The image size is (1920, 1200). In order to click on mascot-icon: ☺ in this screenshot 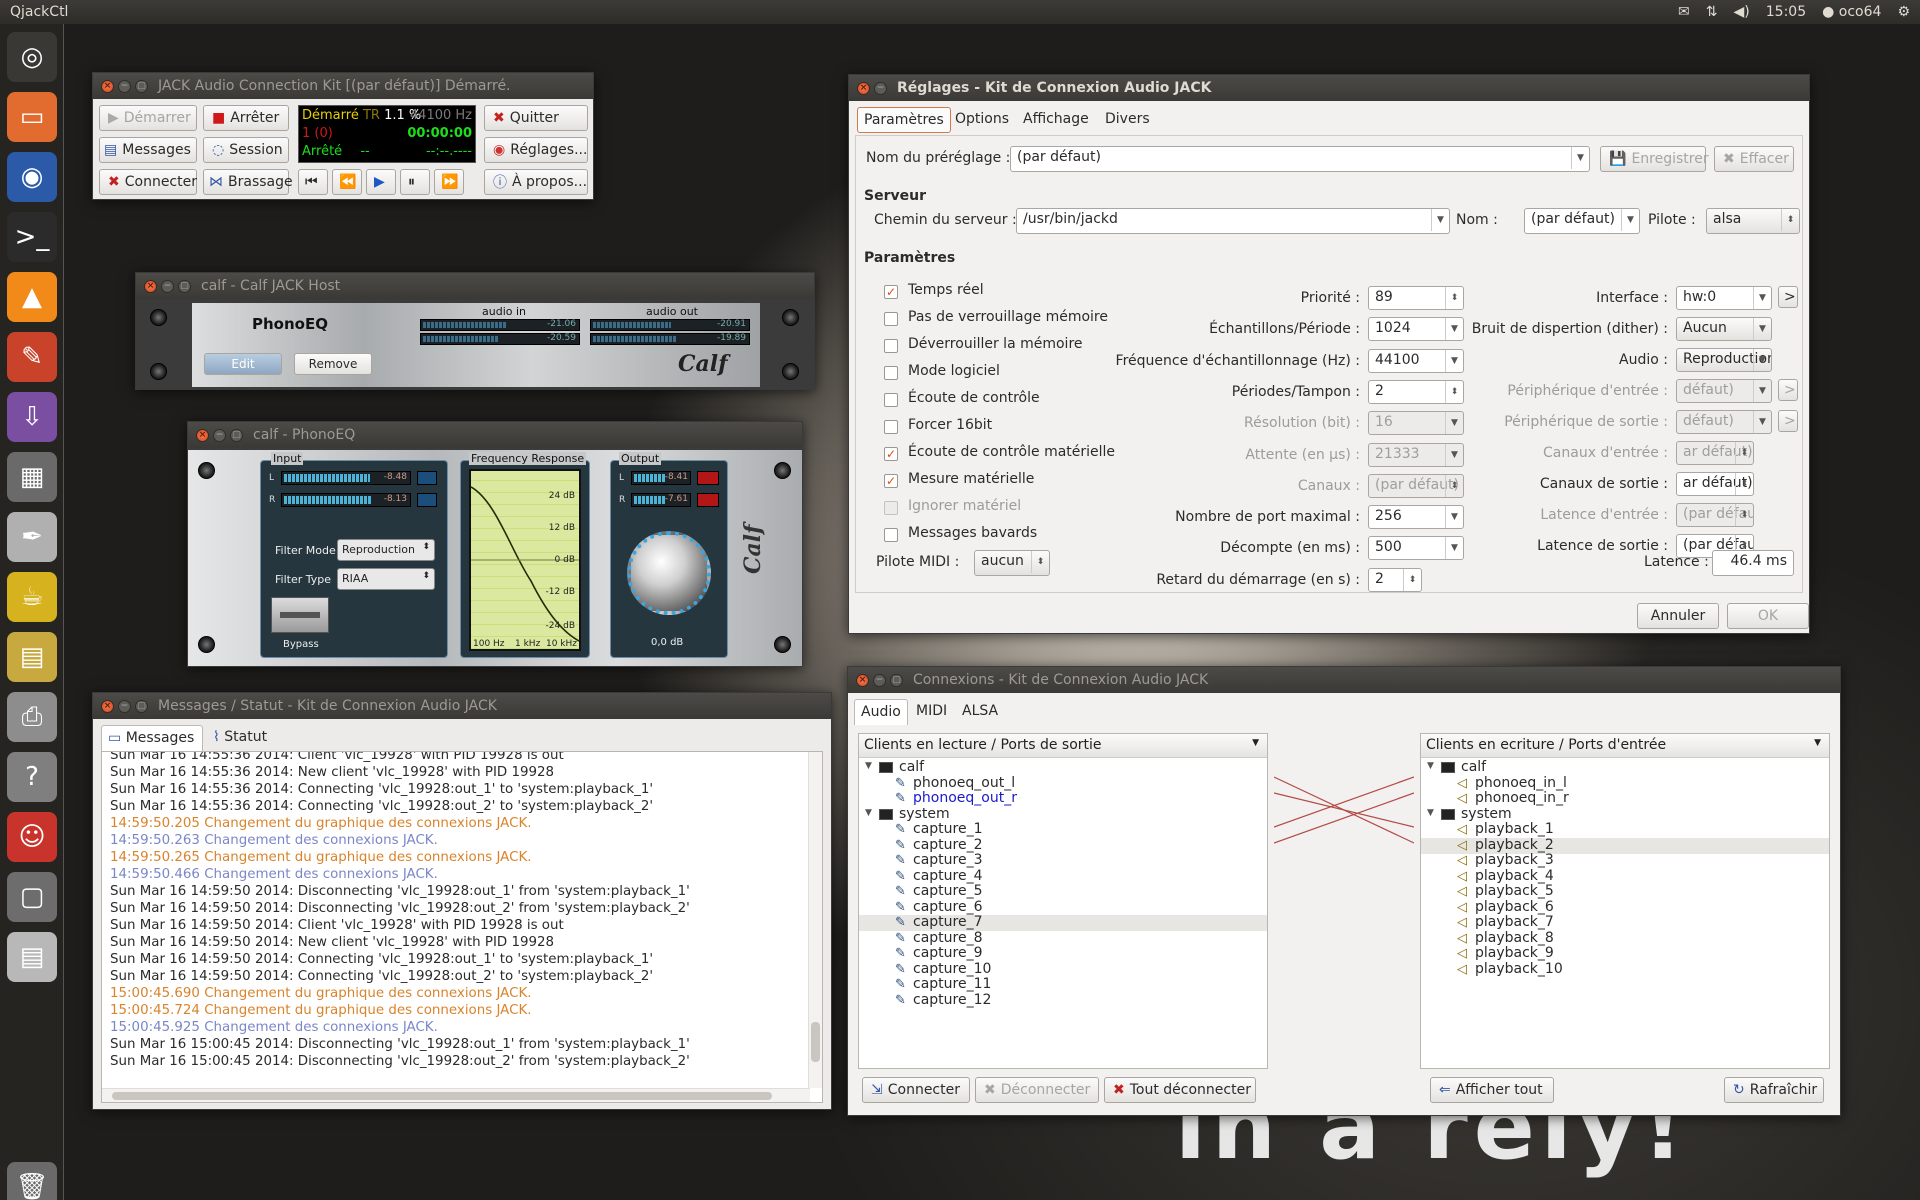, I will do `click(32, 837)`.